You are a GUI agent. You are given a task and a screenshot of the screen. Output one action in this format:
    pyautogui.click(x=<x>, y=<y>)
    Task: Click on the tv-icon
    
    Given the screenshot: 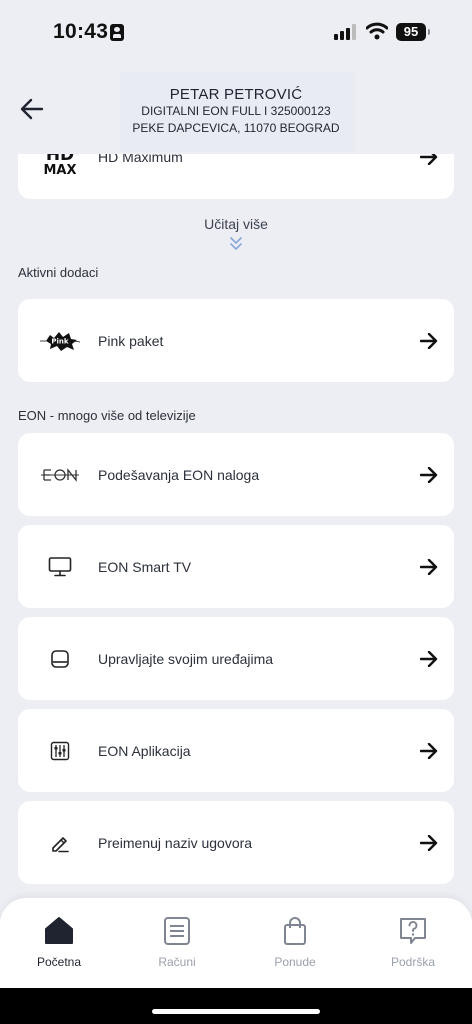 What is the action you would take?
    pyautogui.click(x=60, y=567)
    